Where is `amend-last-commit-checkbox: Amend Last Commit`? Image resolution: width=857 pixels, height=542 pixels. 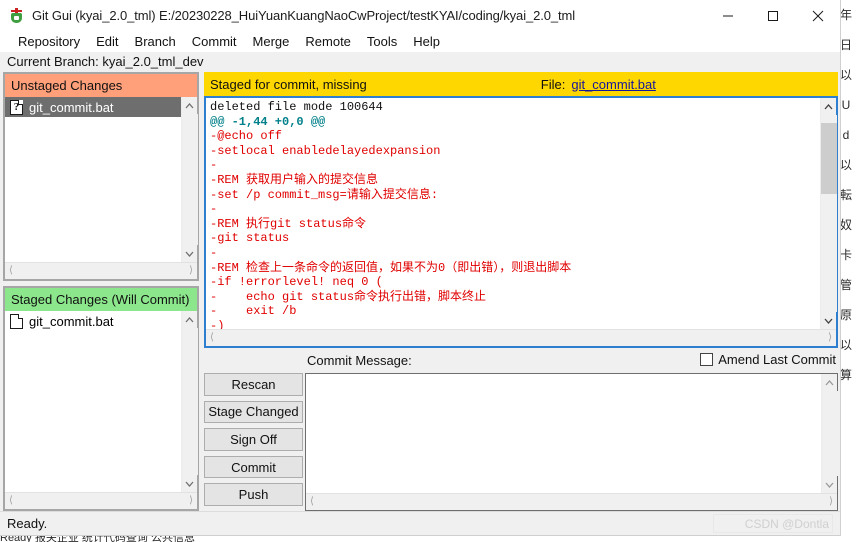
amend-last-commit-checkbox: Amend Last Commit is located at coordinates (768, 359).